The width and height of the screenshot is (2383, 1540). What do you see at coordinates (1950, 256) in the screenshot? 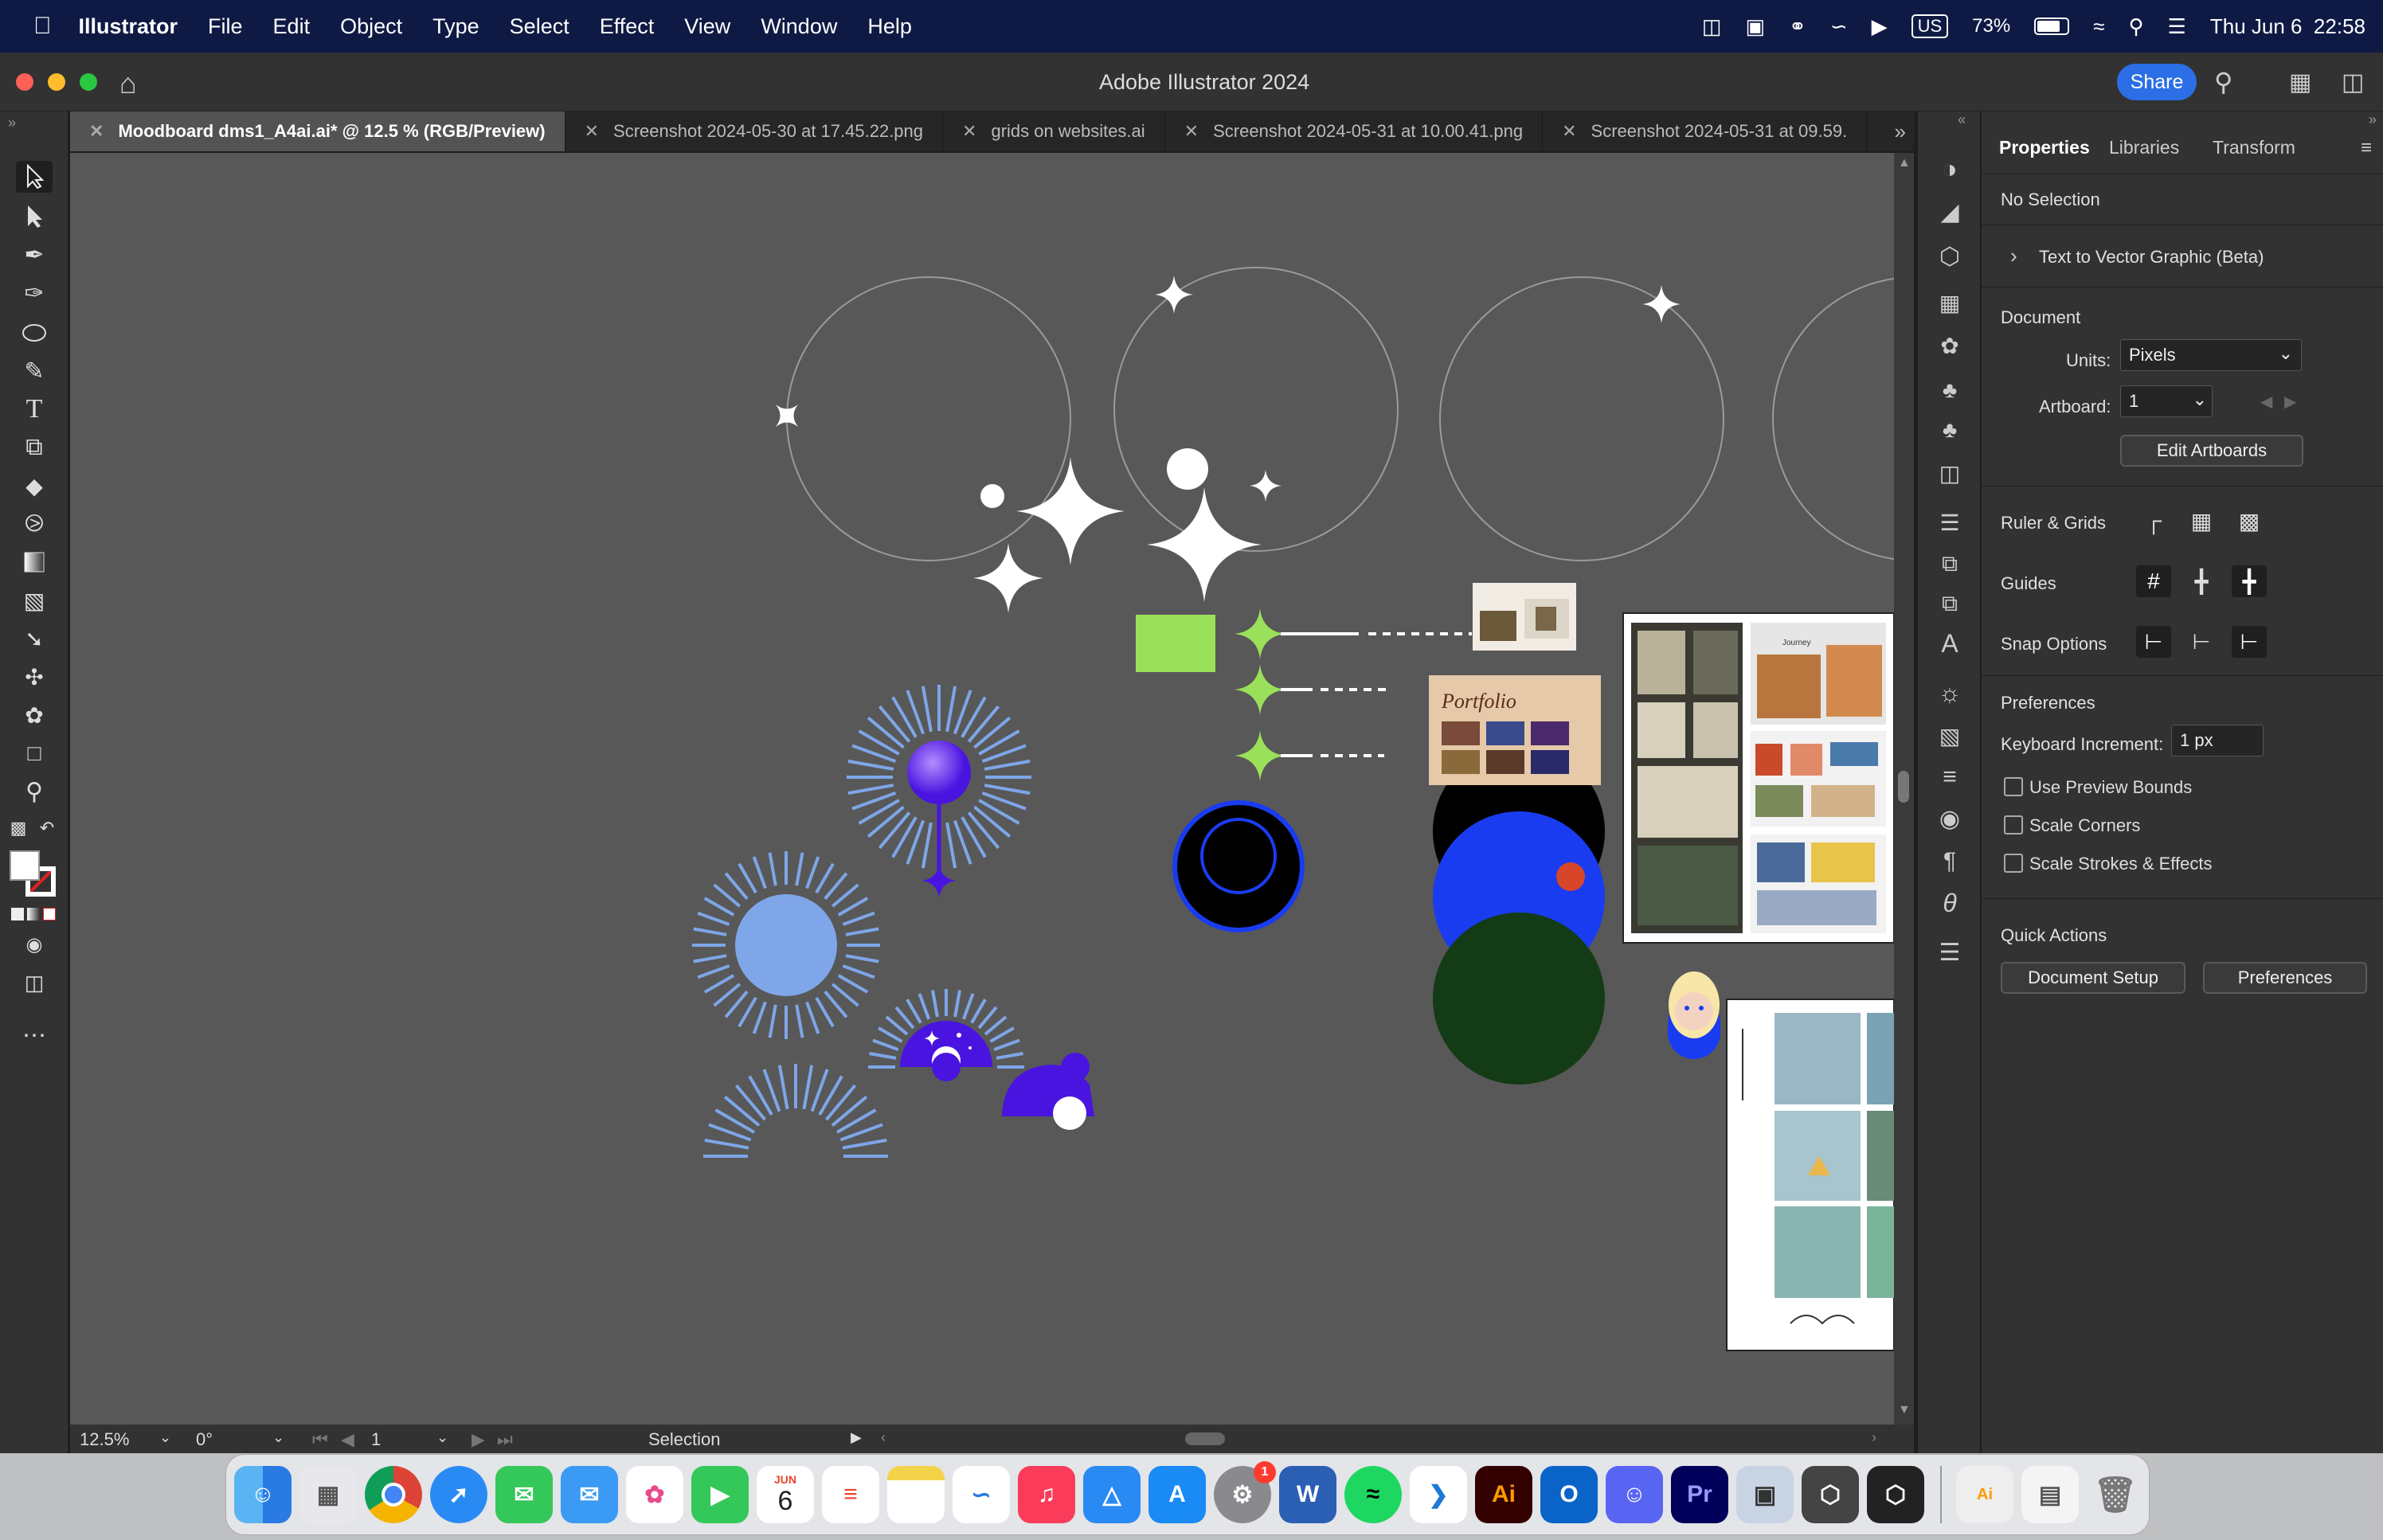
I see `3d-icon: ⬡` at bounding box center [1950, 256].